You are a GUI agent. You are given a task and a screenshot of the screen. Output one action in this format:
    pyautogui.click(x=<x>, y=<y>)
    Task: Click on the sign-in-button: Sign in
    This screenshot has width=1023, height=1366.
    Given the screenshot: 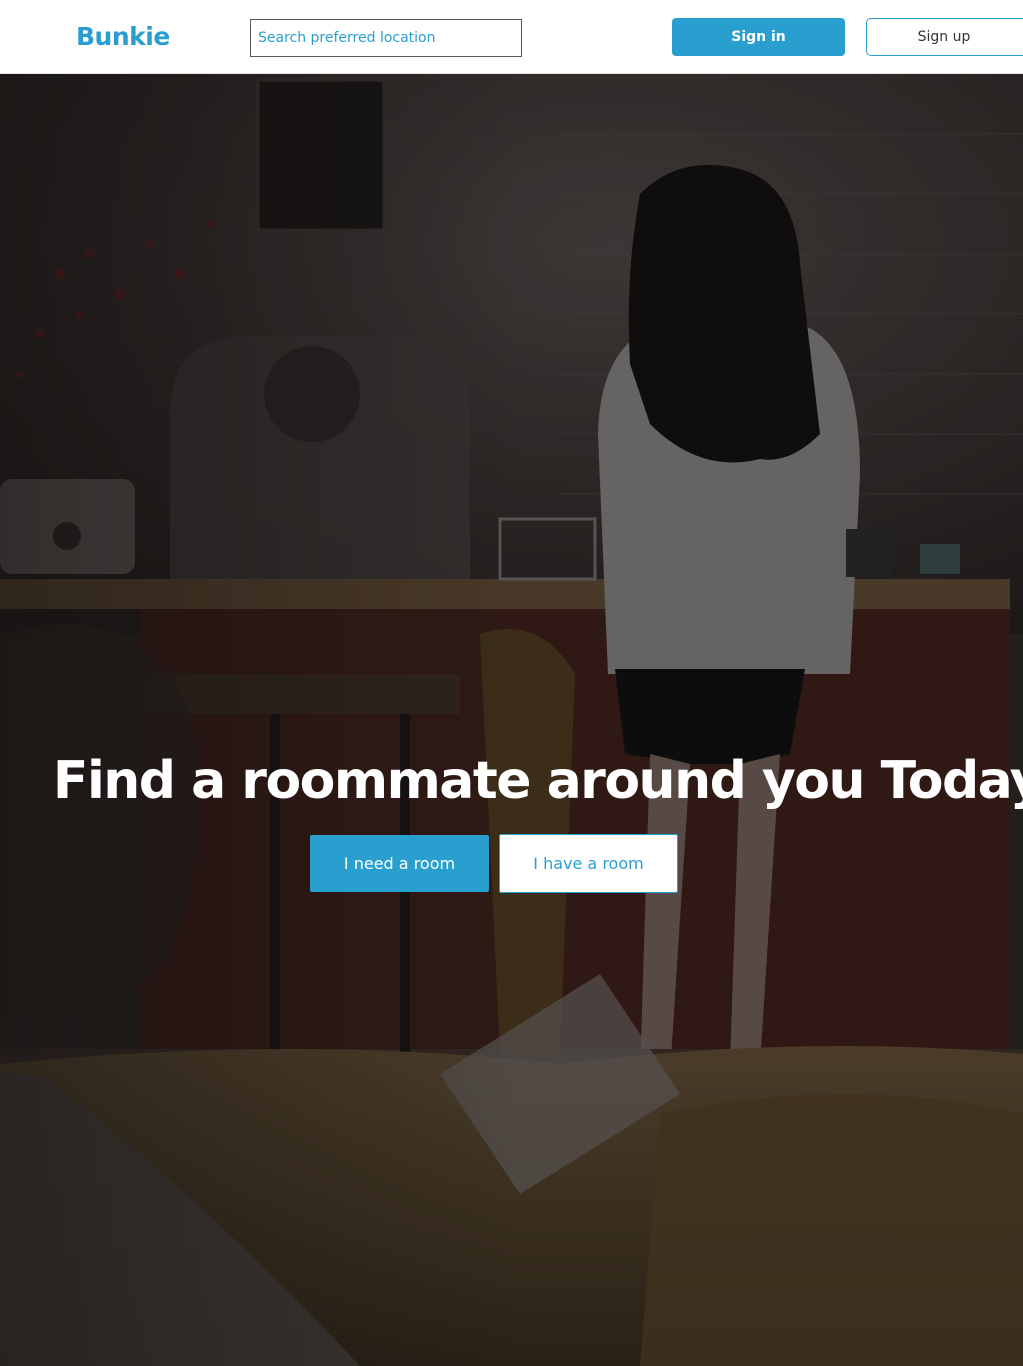 What is the action you would take?
    pyautogui.click(x=758, y=37)
    